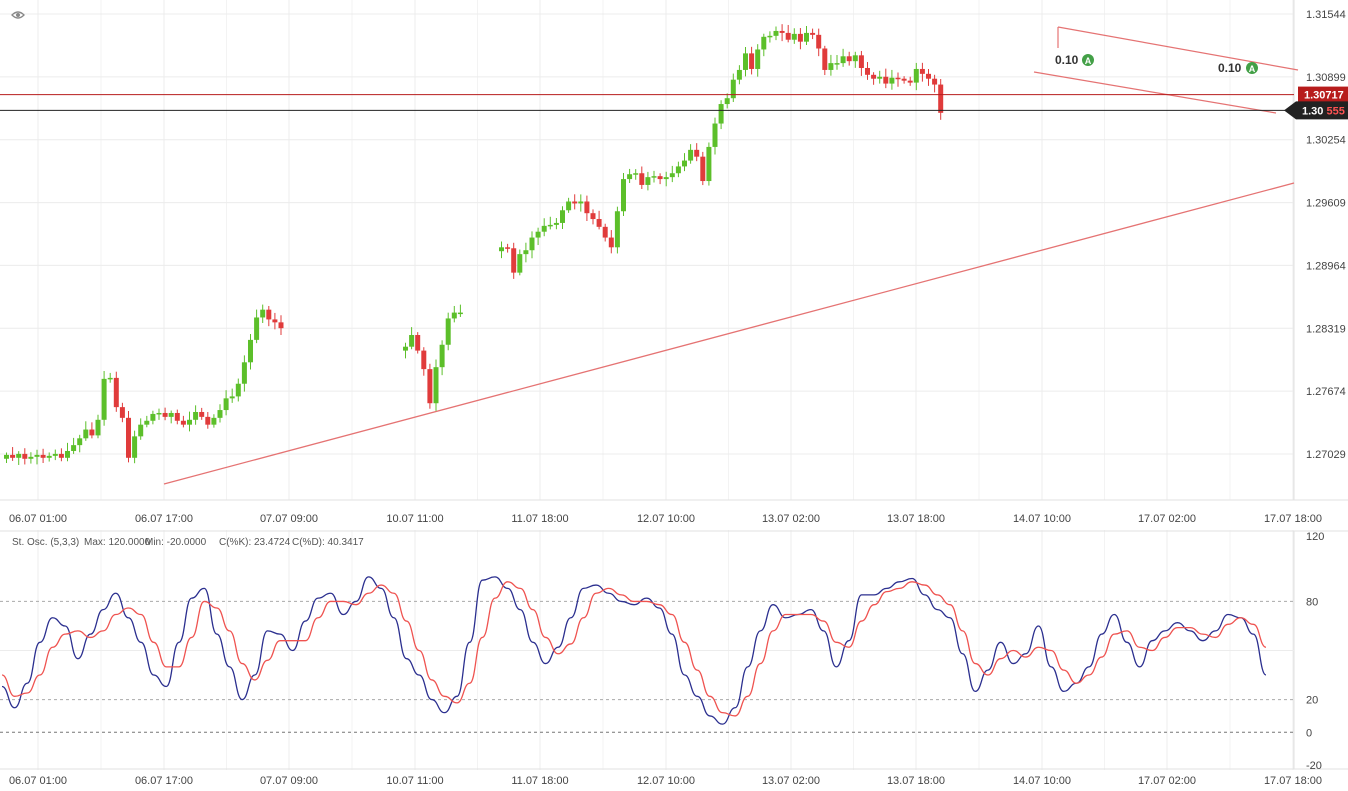 The height and width of the screenshot is (791, 1348). I want to click on osc-y-tick-label: 0, so click(1309, 733).